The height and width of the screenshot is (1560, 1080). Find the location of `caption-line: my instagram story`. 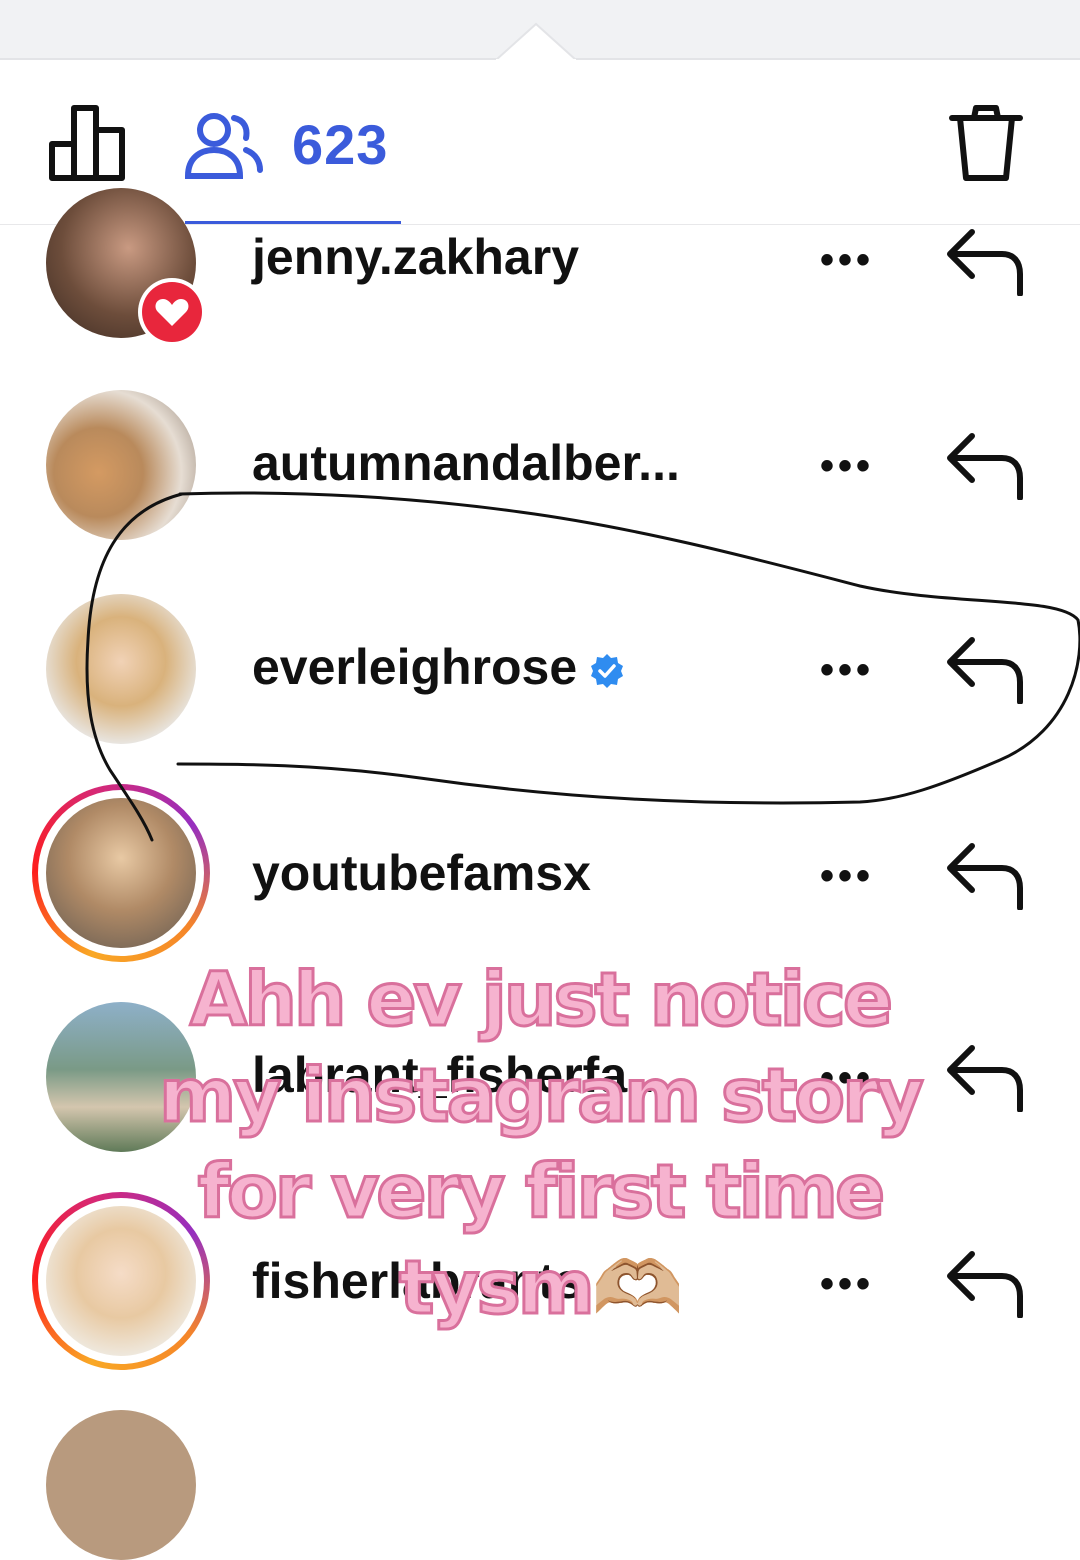

caption-line: my instagram story is located at coordinates (542, 1096).